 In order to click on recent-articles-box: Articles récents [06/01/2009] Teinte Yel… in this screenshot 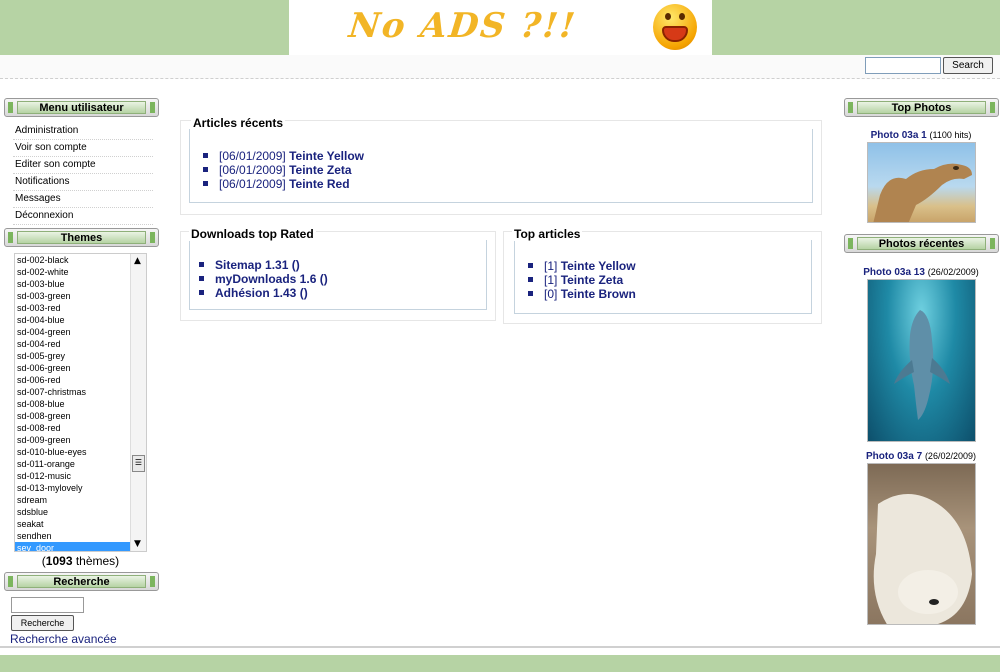, I will do `click(501, 165)`.